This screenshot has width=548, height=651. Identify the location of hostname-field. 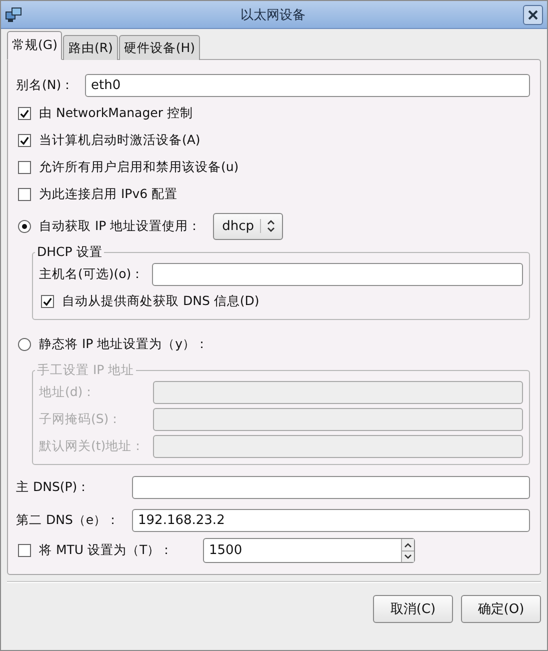
(337, 274).